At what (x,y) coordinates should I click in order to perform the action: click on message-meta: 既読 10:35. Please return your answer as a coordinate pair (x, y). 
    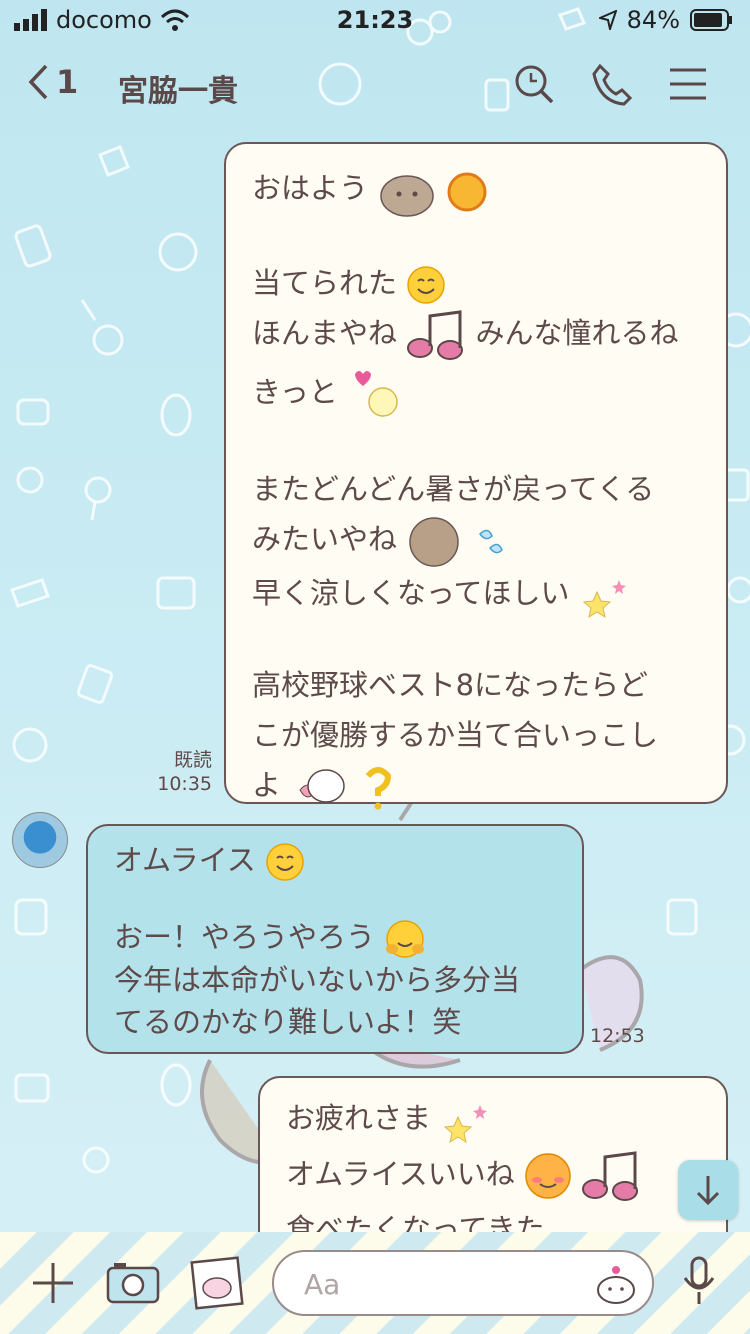
    Looking at the image, I should click on (181, 772).